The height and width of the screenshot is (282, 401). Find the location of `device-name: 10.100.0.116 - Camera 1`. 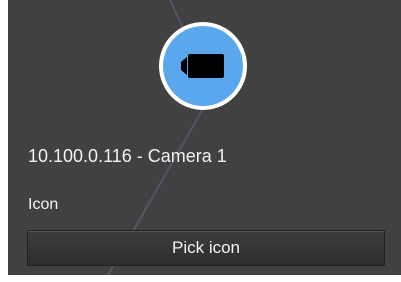

device-name: 10.100.0.116 - Camera 1 is located at coordinates (127, 156).